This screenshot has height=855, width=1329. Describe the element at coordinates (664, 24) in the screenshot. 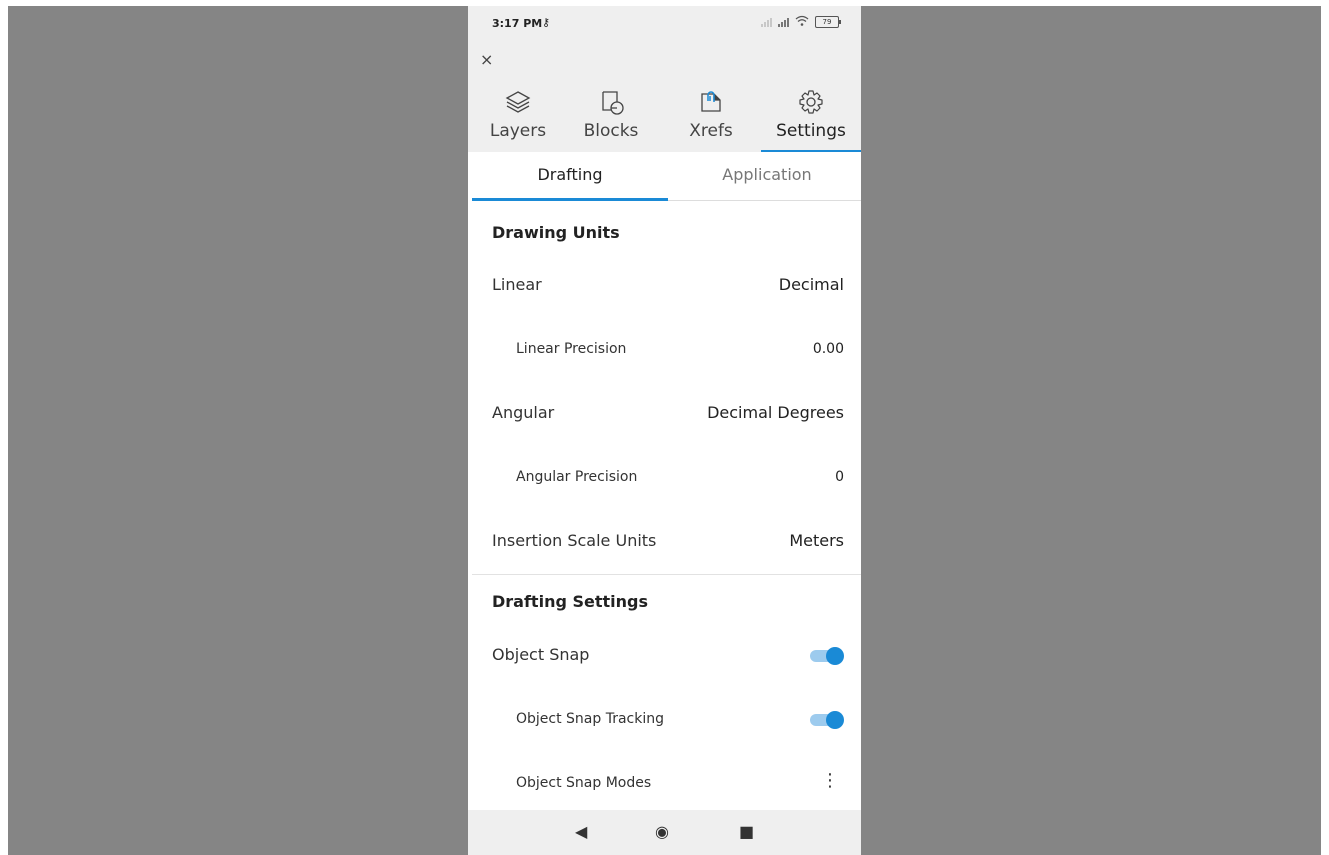

I see `status-bar: 3:17 PM ⚷ 79` at that location.